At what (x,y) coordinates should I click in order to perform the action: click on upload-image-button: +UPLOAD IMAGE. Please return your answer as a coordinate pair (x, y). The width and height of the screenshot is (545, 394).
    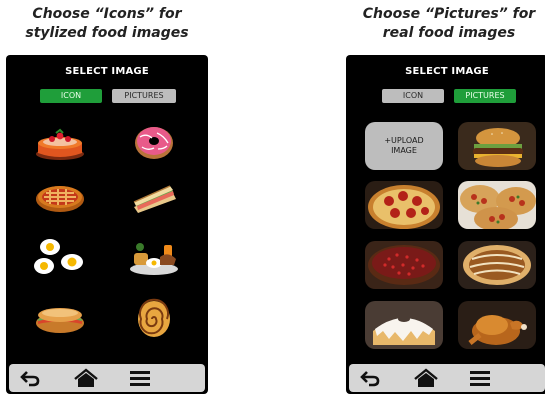
    Looking at the image, I should click on (404, 146).